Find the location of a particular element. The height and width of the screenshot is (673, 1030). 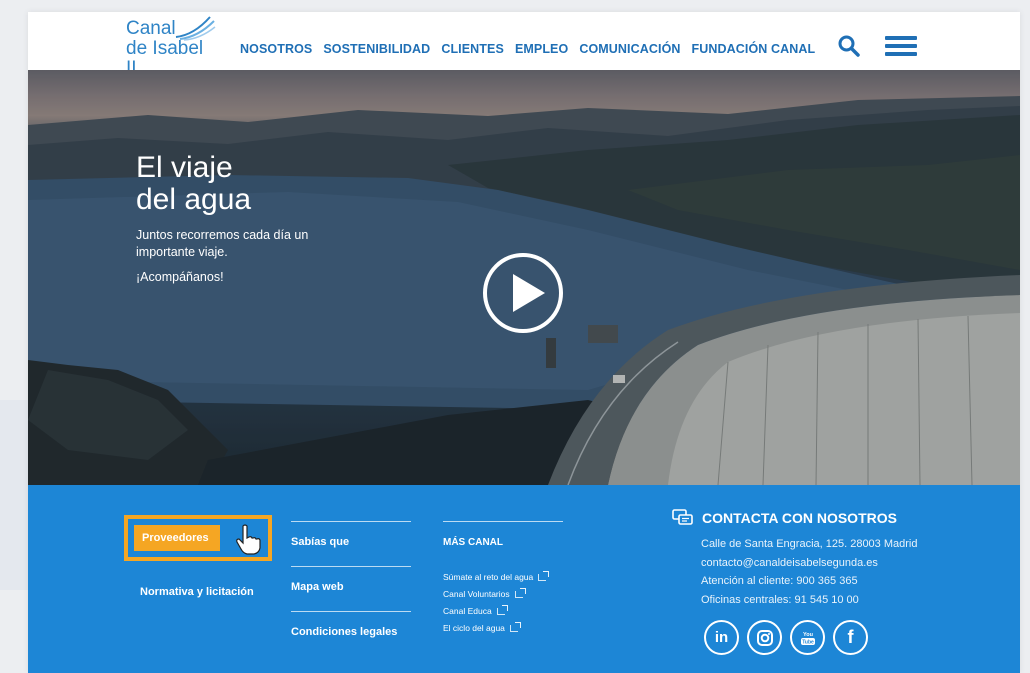

facebook-icon: f is located at coordinates (850, 637).